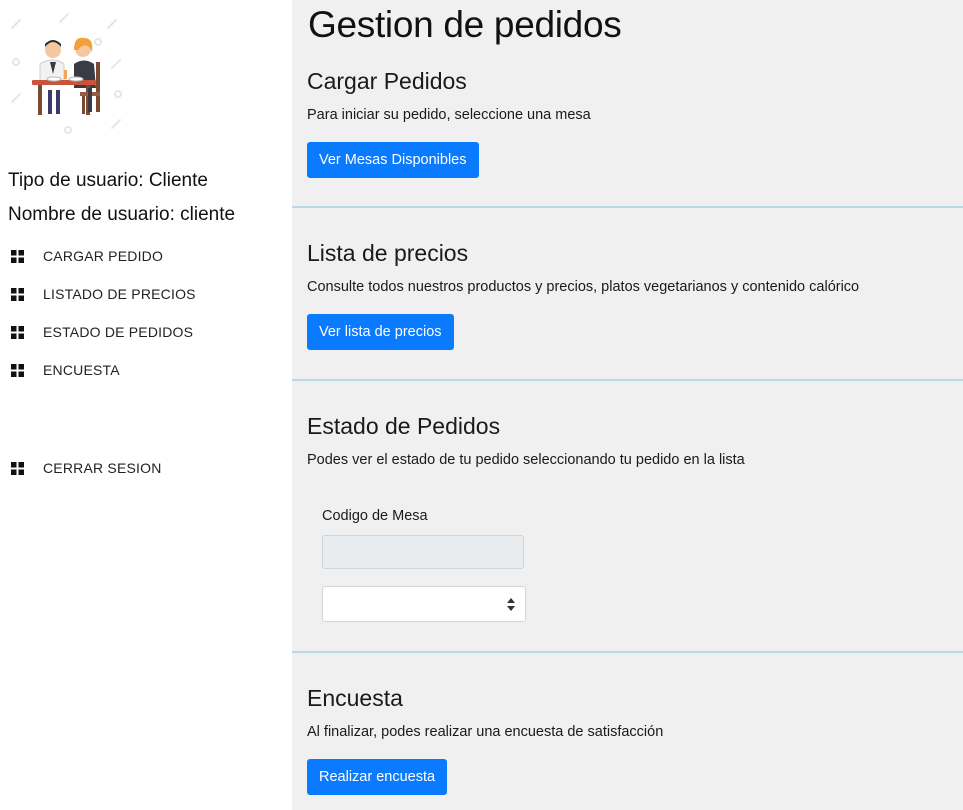 The image size is (963, 810). What do you see at coordinates (66, 73) in the screenshot?
I see `restaurant-logo-icon` at bounding box center [66, 73].